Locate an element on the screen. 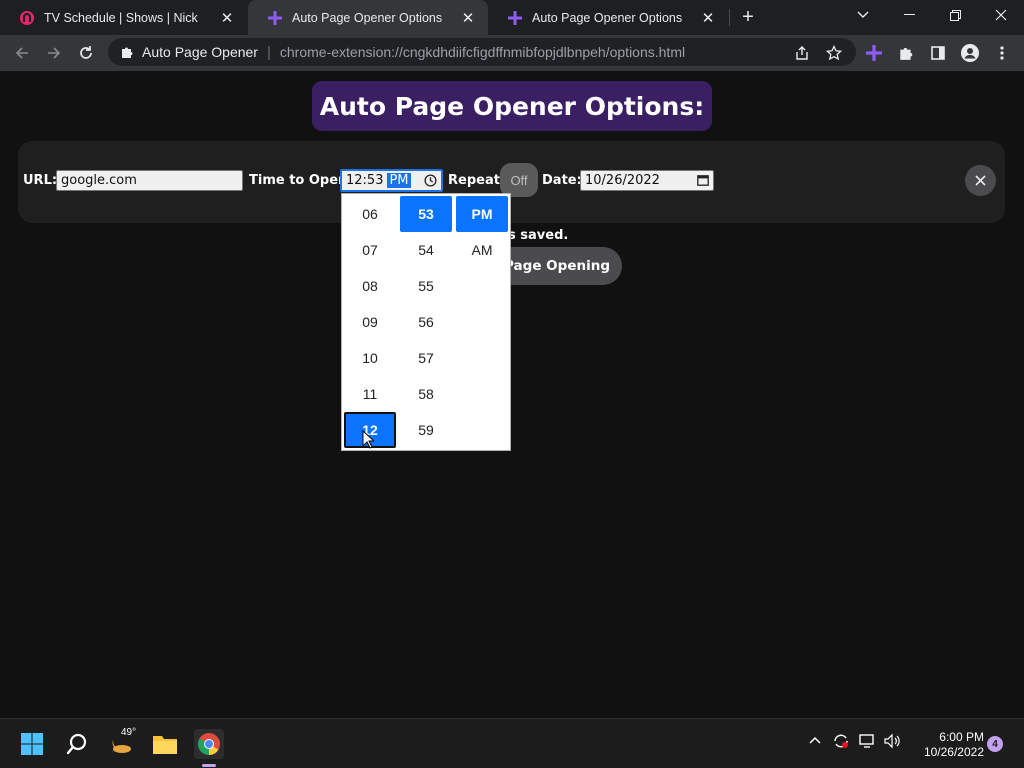  star-icon is located at coordinates (834, 53).